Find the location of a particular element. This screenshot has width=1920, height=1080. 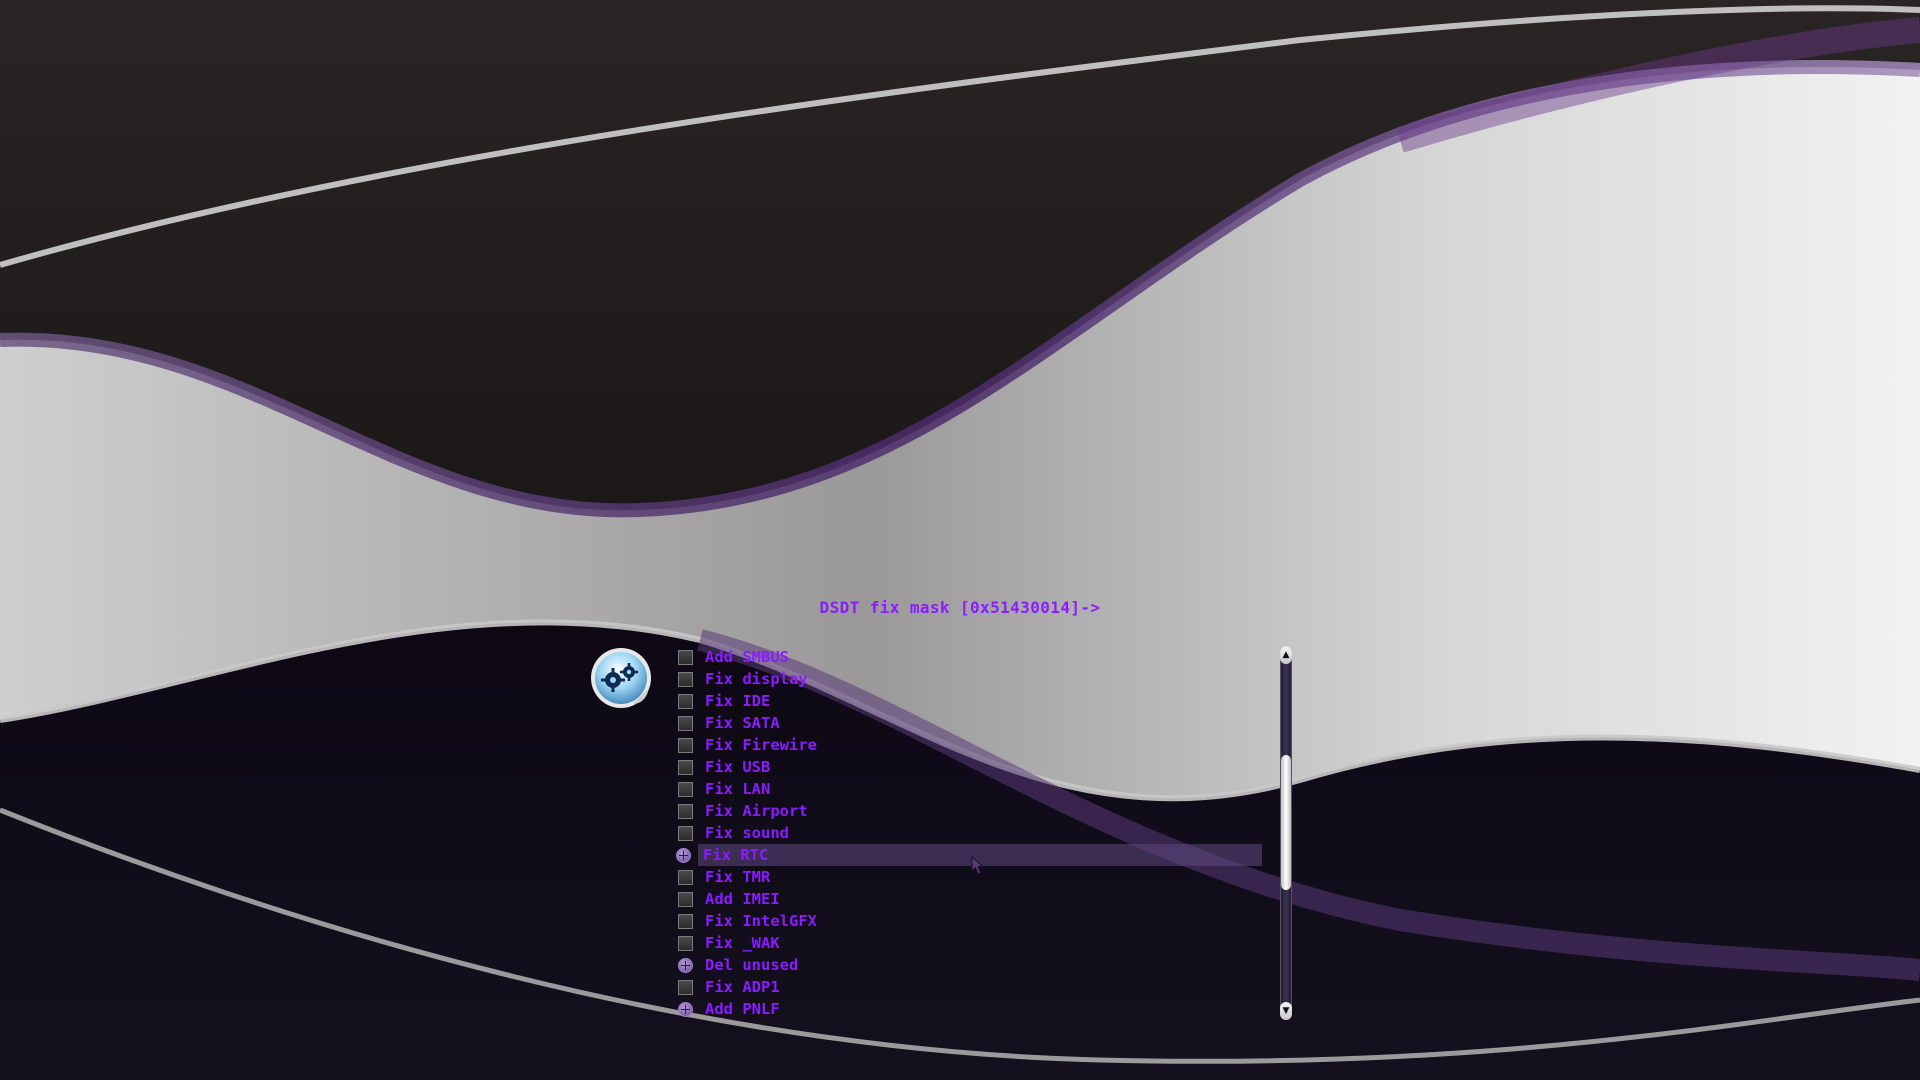

option-add-pnlf: Add PNLF is located at coordinates (969, 1009).